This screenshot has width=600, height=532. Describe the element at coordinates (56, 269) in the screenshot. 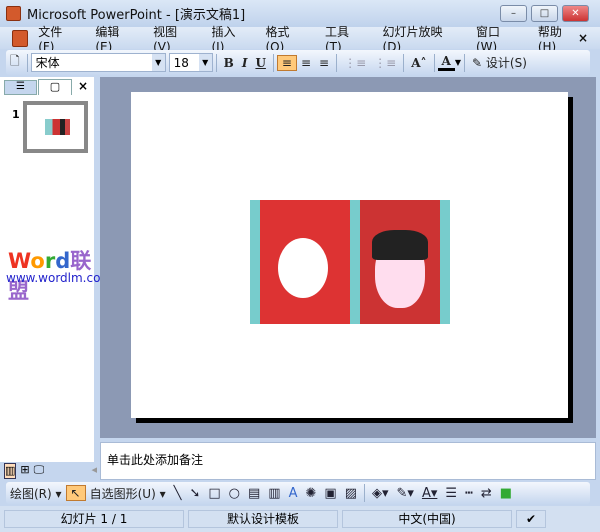

I see `slides-pane: ☰ ▢ × 1 Word联盟 www.wordlm.com` at that location.